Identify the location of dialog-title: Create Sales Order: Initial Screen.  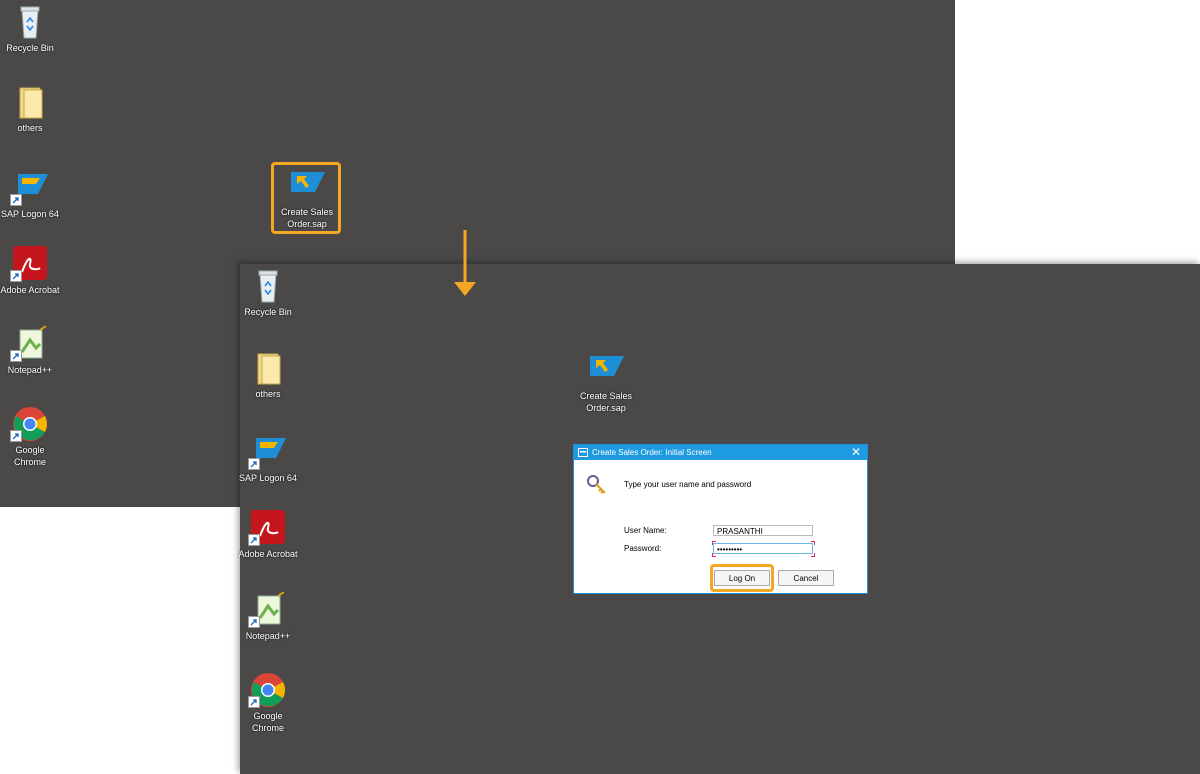
(652, 452).